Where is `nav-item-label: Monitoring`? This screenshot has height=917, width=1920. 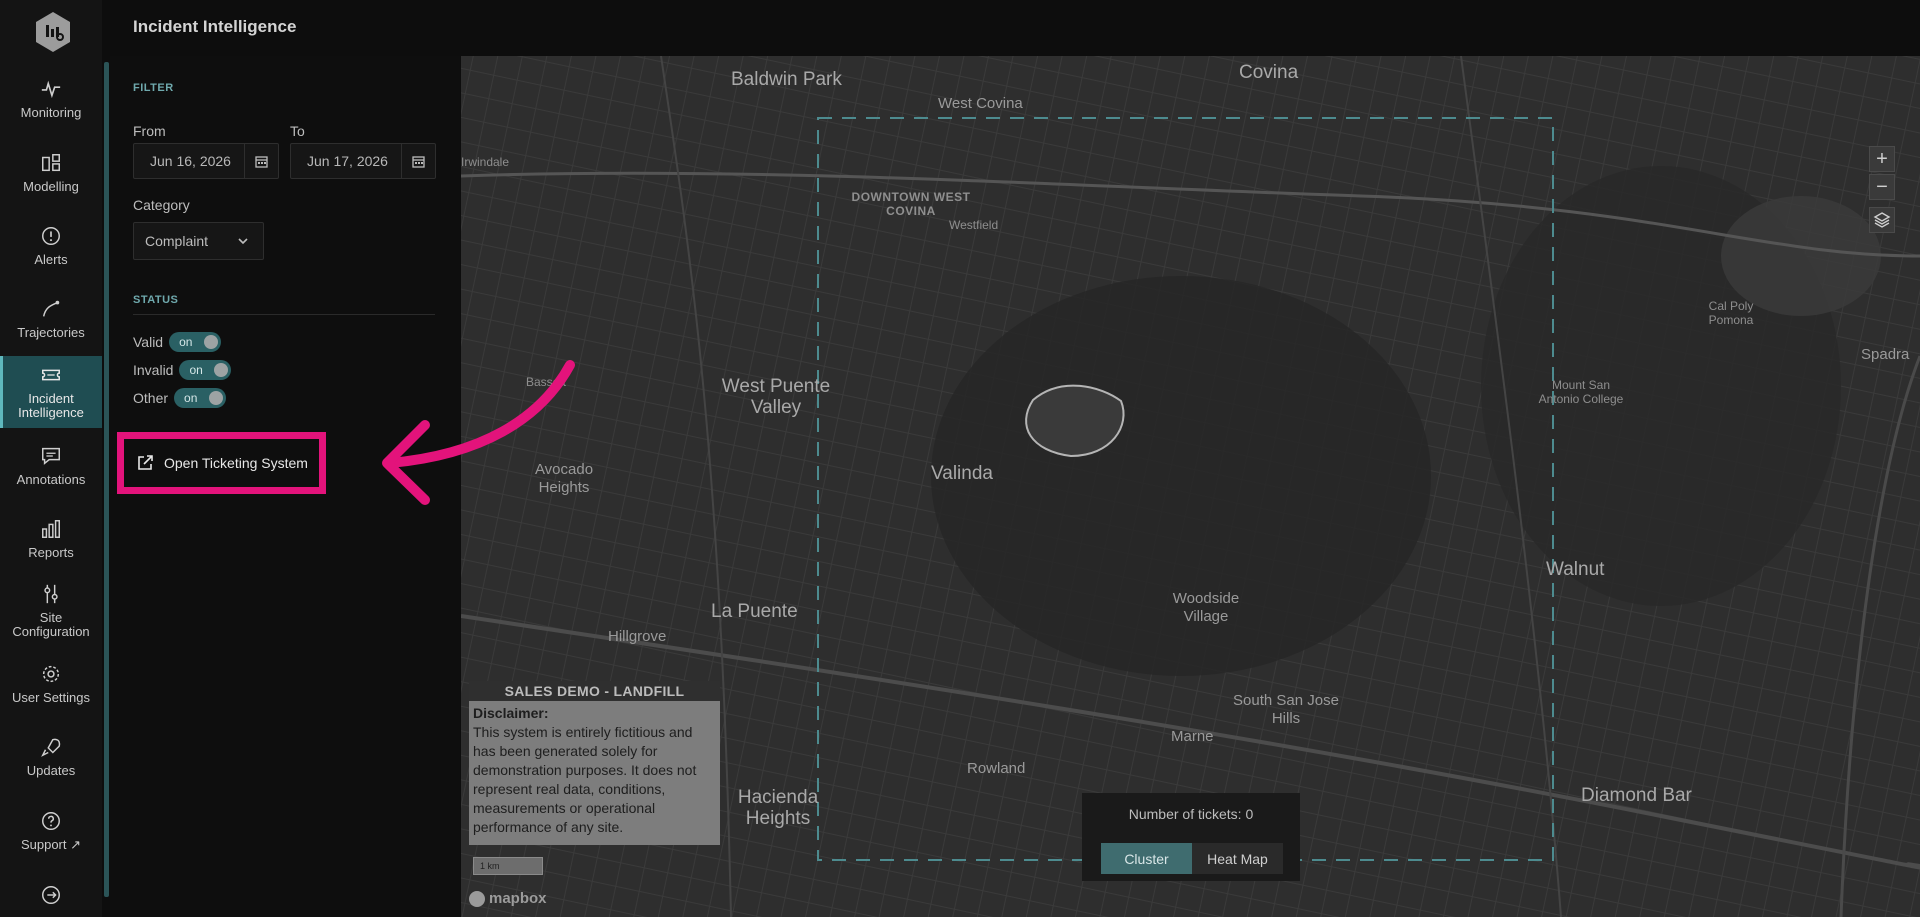
nav-item-label: Monitoring is located at coordinates (51, 112).